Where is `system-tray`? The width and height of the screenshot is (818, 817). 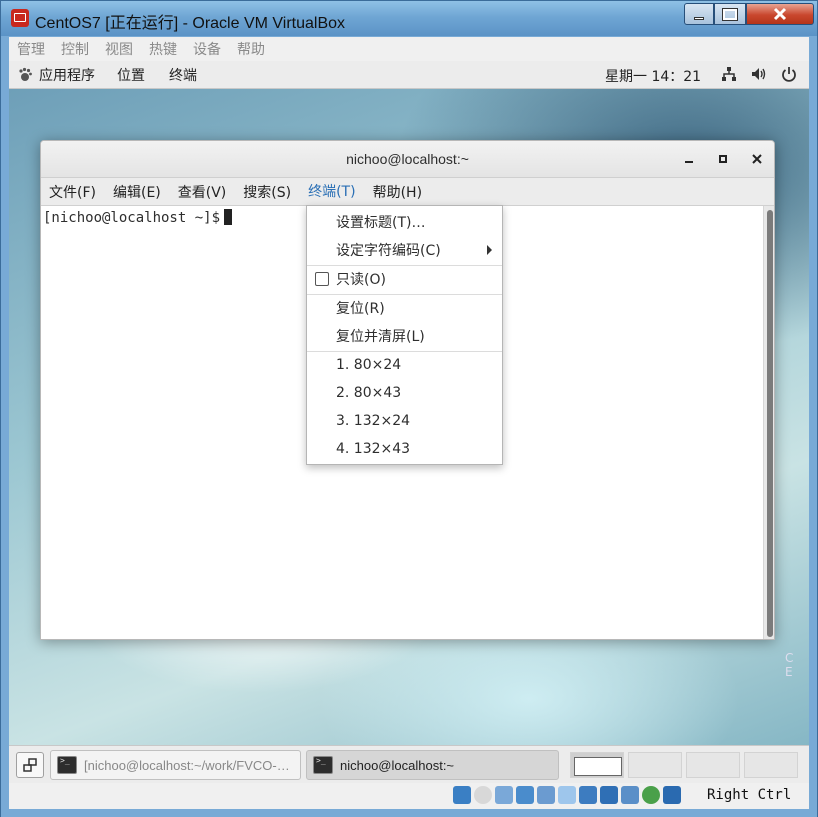 system-tray is located at coordinates (759, 74).